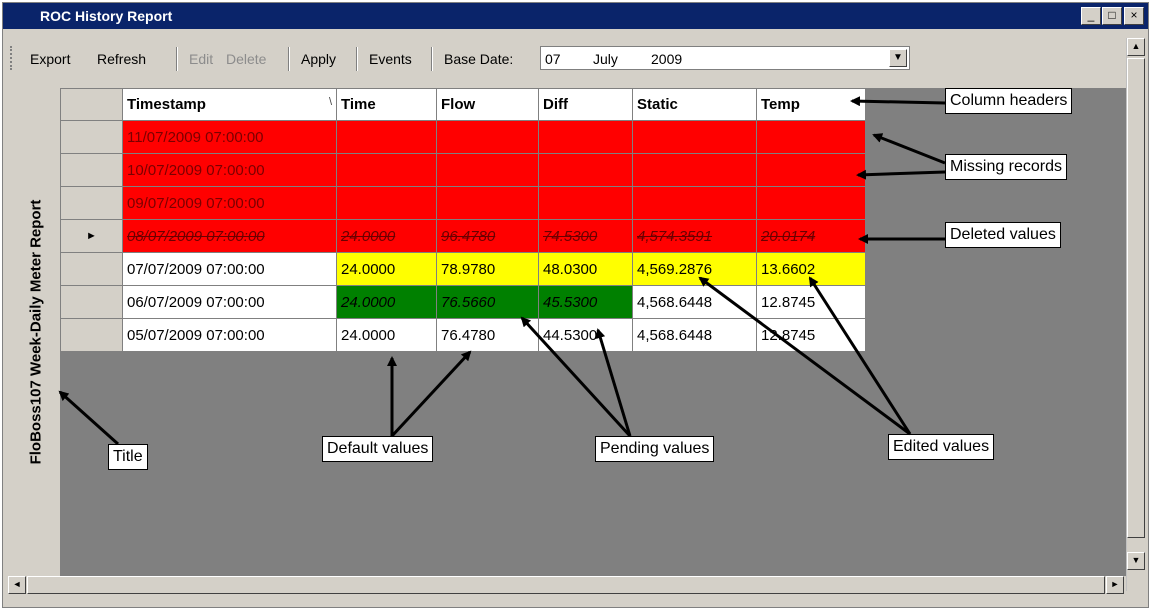 The height and width of the screenshot is (610, 1151). Describe the element at coordinates (91, 236) in the screenshot. I see `row-header: ►` at that location.